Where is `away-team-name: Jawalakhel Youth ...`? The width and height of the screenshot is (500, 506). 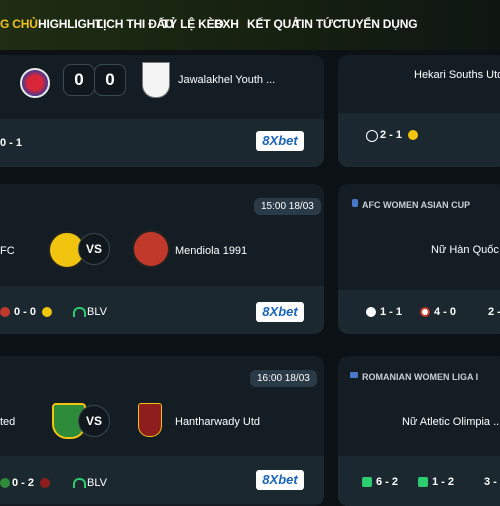 away-team-name: Jawalakhel Youth ... is located at coordinates (227, 80).